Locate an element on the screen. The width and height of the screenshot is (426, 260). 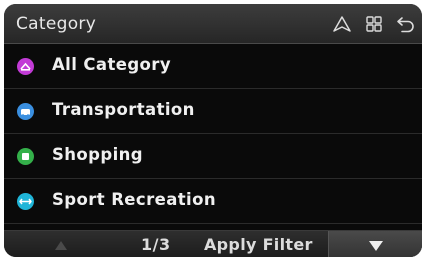
page-title: Category is located at coordinates (56, 24).